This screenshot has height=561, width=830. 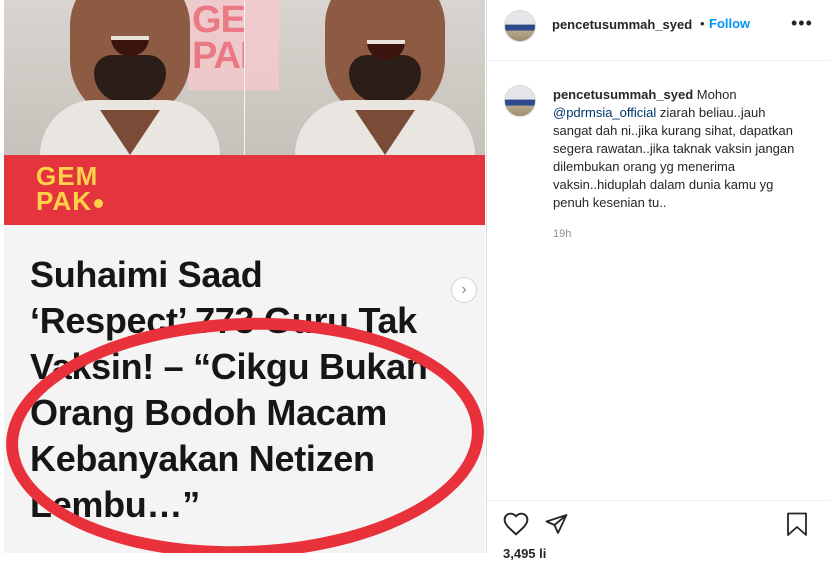 I want to click on next-slide-button: ›, so click(x=464, y=290).